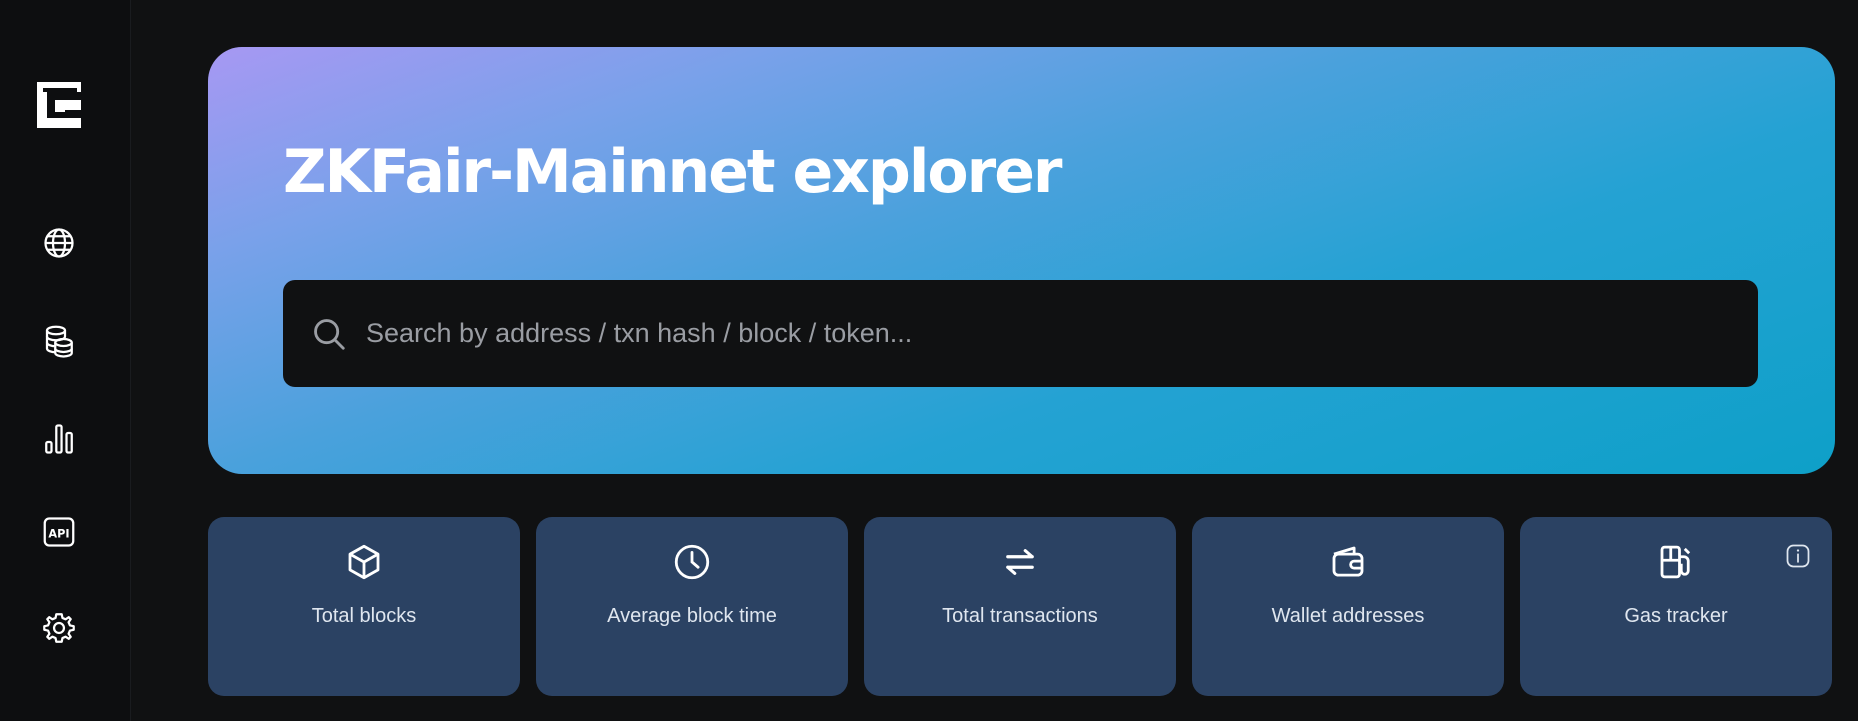 The height and width of the screenshot is (721, 1858). What do you see at coordinates (1046, 333) in the screenshot?
I see `search-input` at bounding box center [1046, 333].